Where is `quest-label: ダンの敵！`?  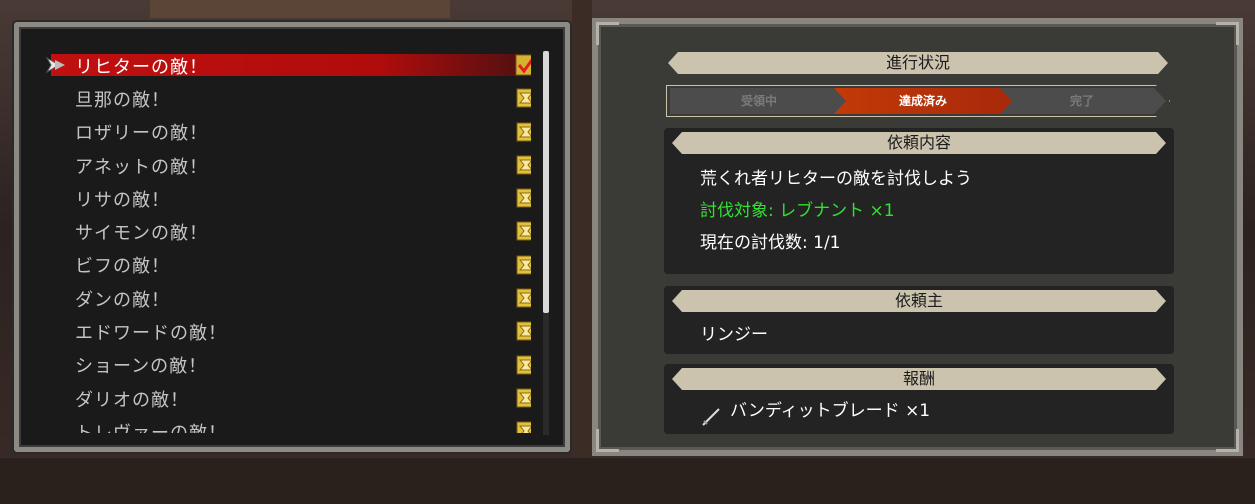
quest-label: ダンの敵！ is located at coordinates (122, 300).